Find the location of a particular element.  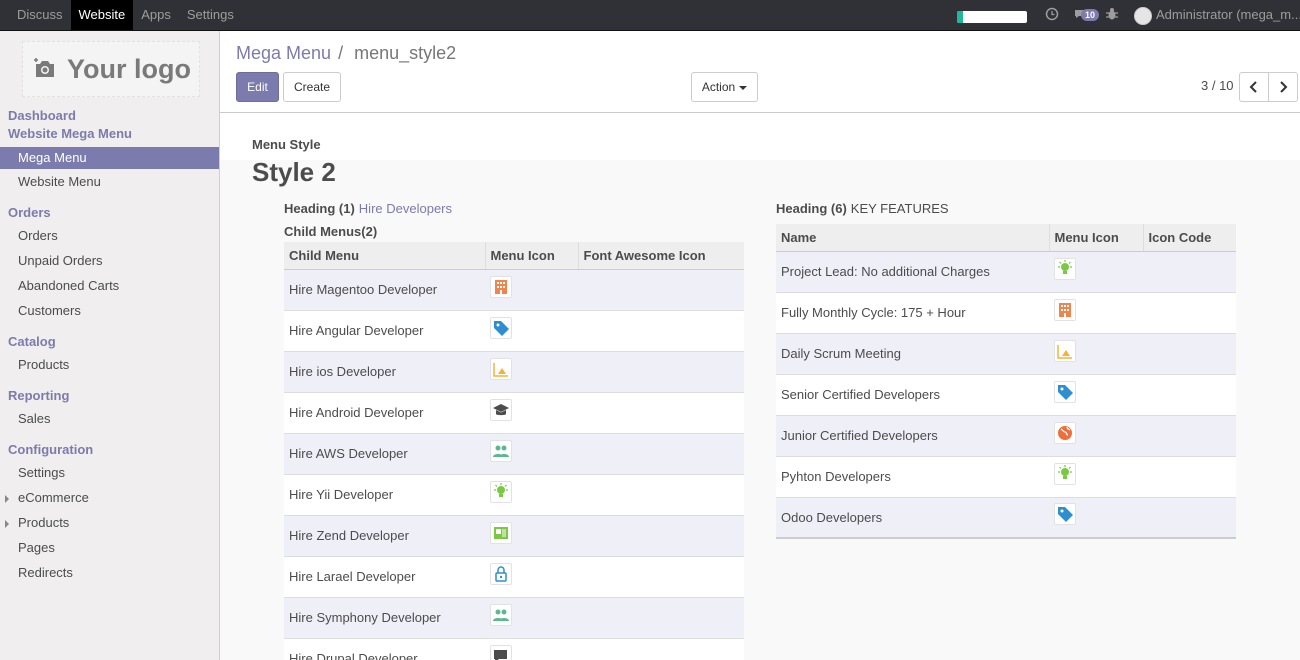

child-table-name-cell: Hire Android Developer is located at coordinates (384, 412).